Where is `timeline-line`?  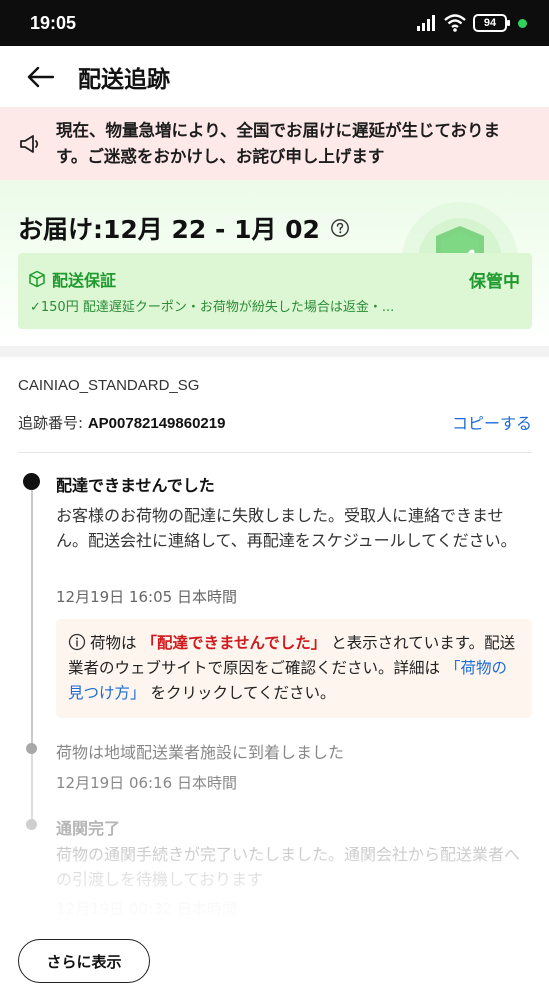
timeline-line is located at coordinates (32, 618).